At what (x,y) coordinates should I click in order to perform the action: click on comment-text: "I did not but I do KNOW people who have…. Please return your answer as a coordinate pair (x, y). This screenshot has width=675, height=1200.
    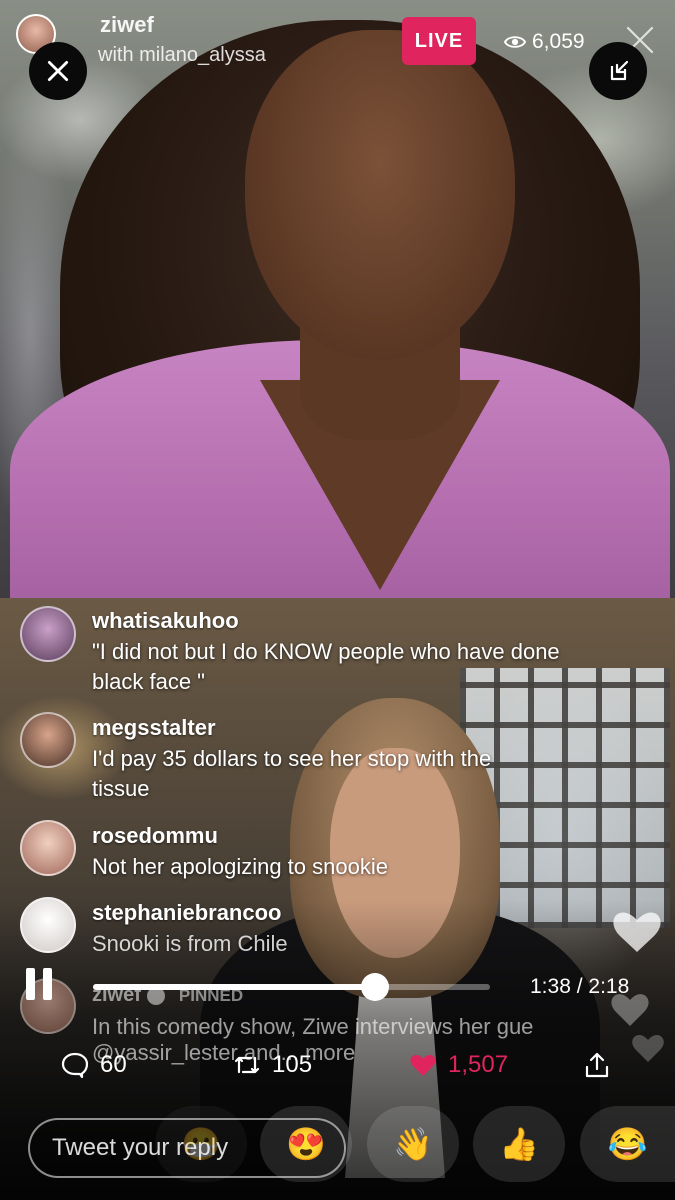
    Looking at the image, I should click on (326, 666).